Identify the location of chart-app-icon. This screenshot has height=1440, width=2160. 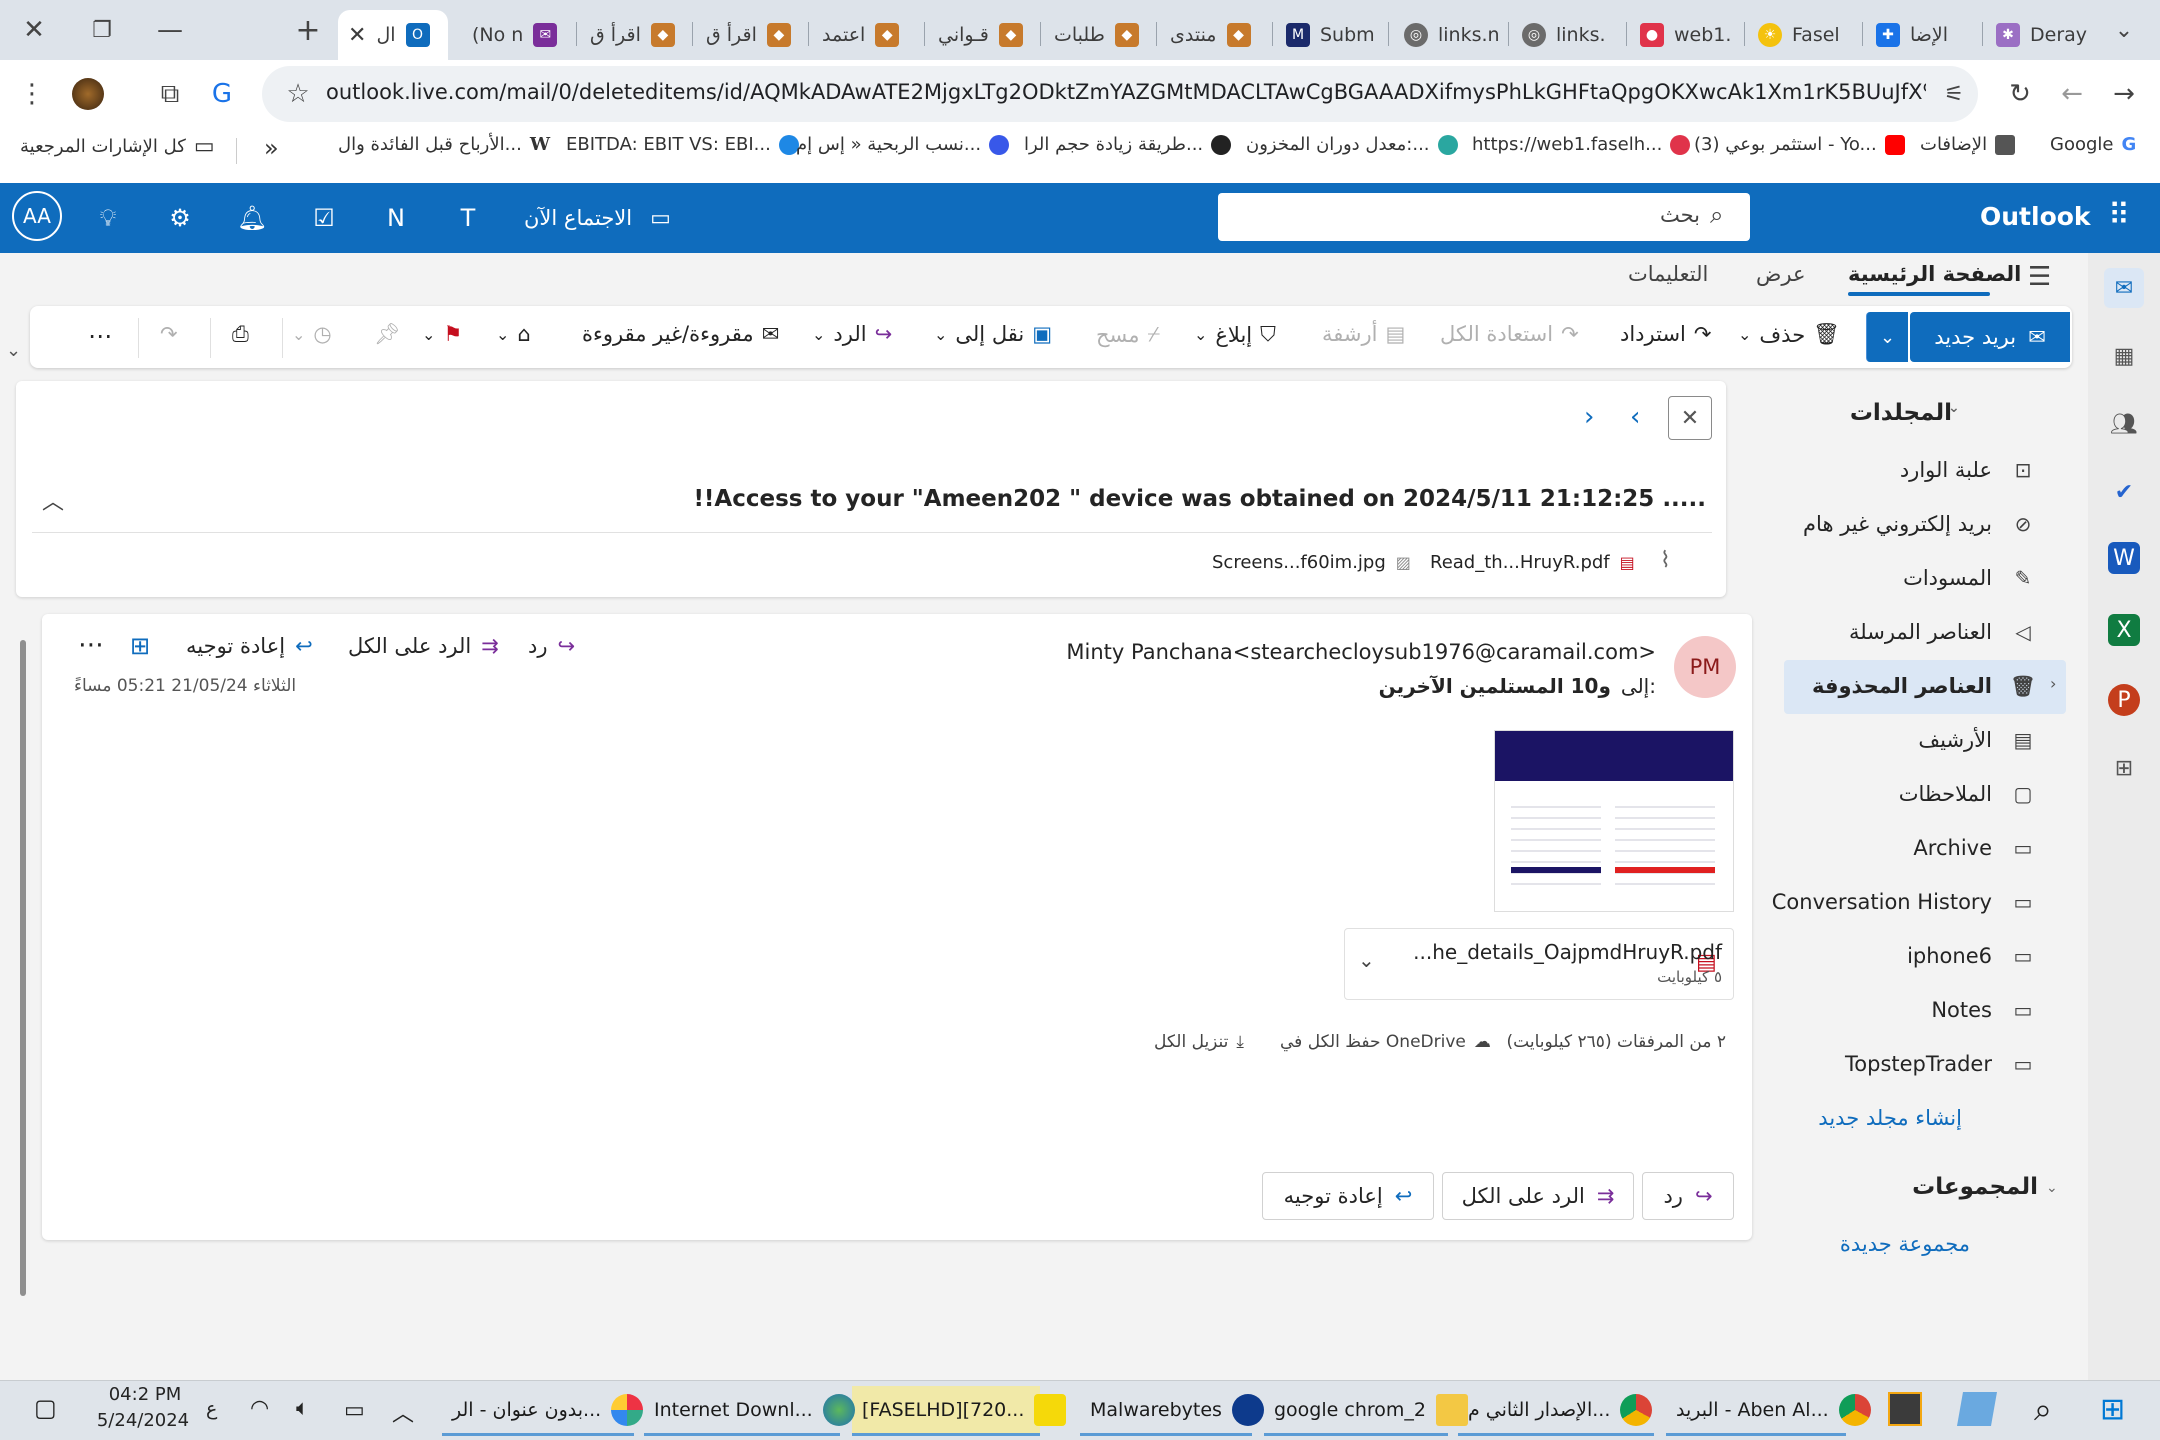
(1905, 1409).